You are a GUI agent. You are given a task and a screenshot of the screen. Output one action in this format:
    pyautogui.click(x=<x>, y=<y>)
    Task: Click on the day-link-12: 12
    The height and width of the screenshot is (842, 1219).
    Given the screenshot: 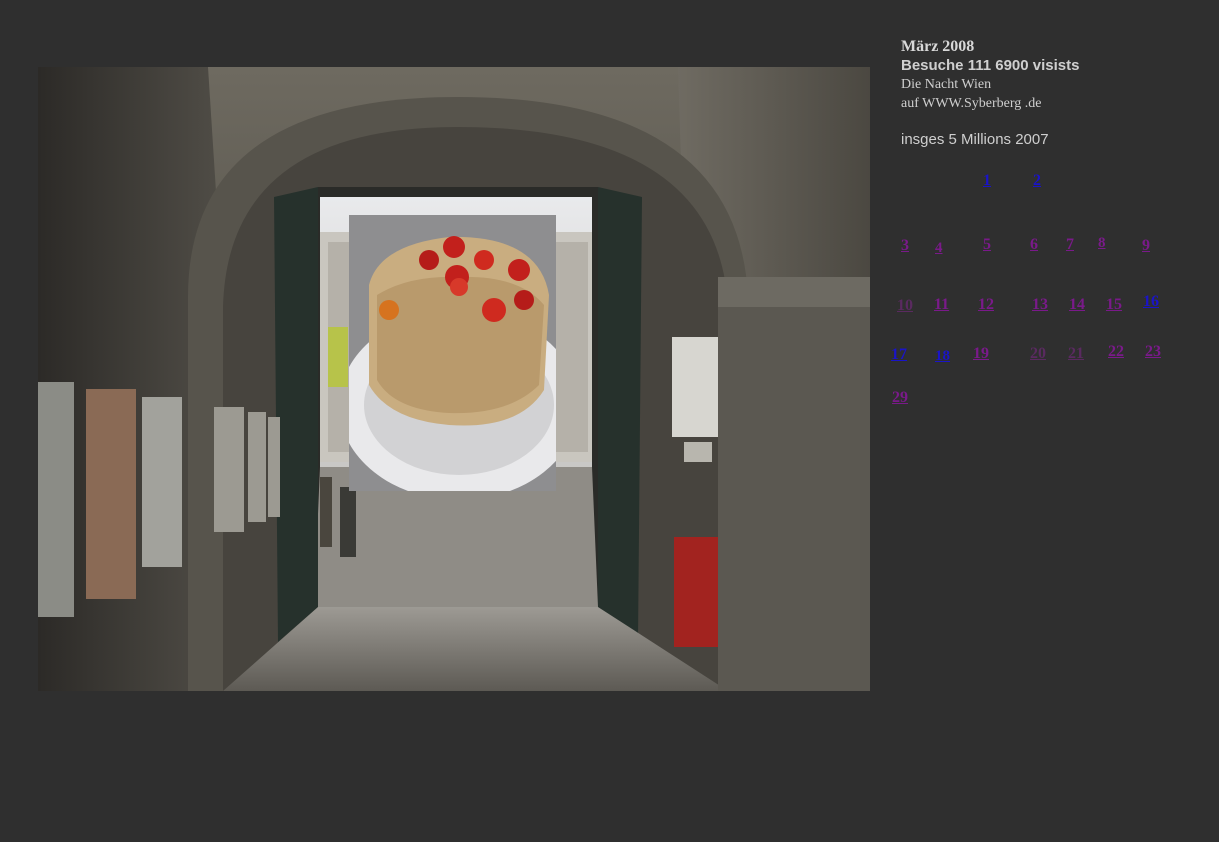 What is the action you would take?
    pyautogui.click(x=986, y=305)
    